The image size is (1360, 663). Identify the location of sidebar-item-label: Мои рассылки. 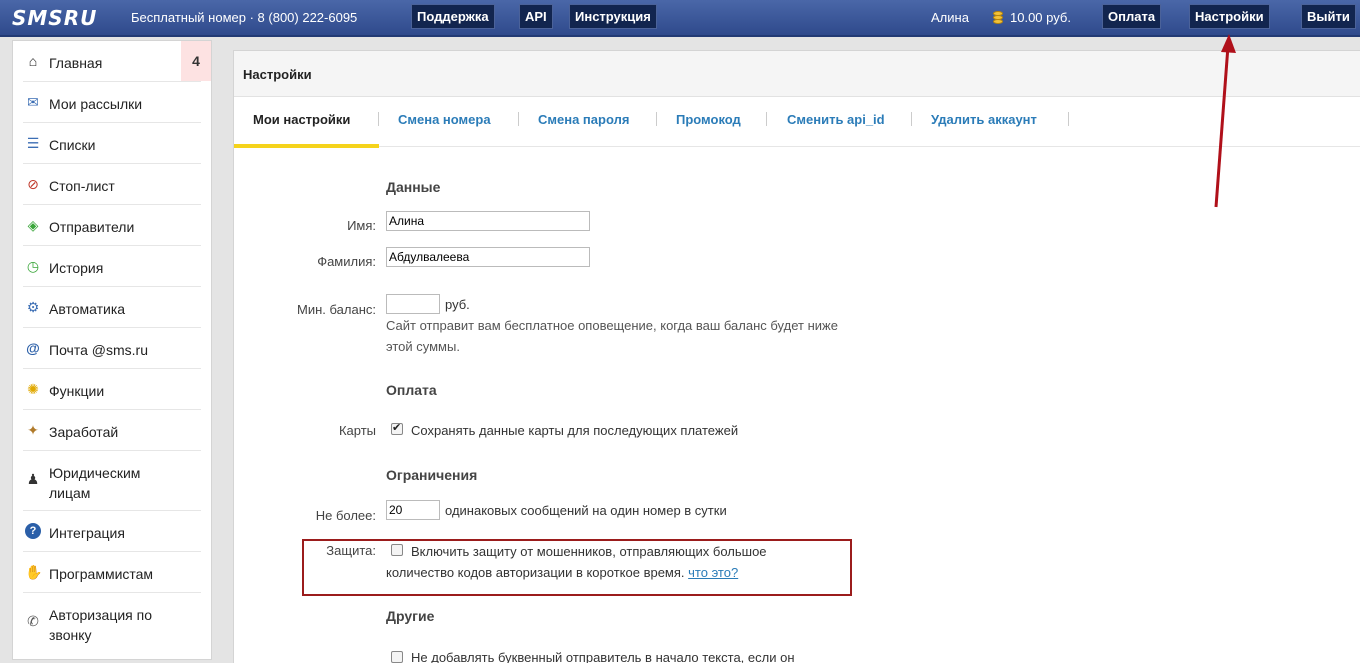
(96, 104).